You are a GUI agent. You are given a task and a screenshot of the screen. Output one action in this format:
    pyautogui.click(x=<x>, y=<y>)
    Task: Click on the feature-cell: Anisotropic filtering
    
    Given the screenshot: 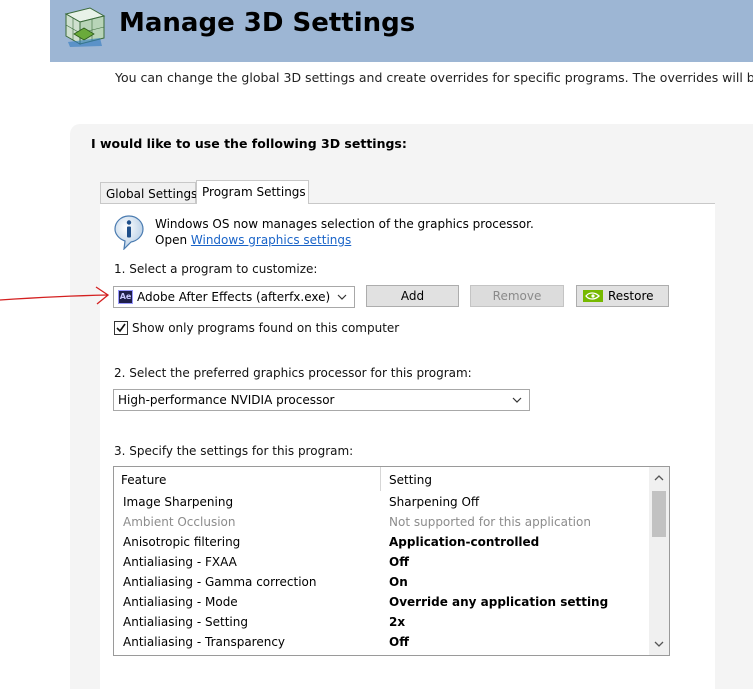 What is the action you would take?
    pyautogui.click(x=182, y=542)
    